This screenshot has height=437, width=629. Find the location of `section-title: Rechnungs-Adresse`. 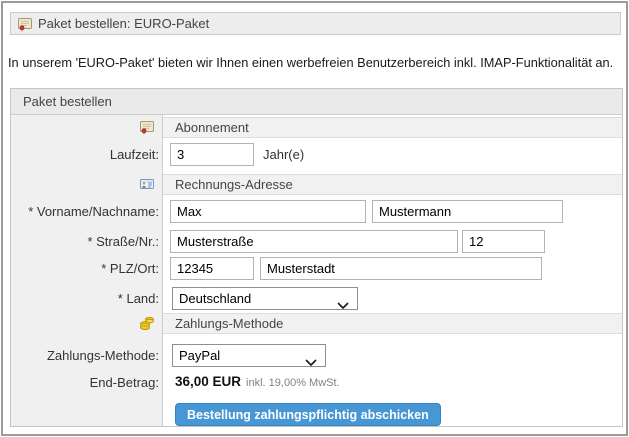

section-title: Rechnungs-Adresse is located at coordinates (234, 184).